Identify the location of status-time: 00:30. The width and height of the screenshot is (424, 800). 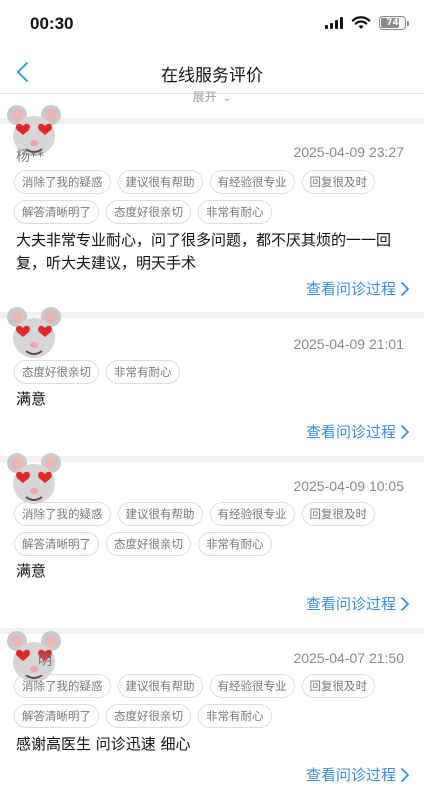
(52, 23).